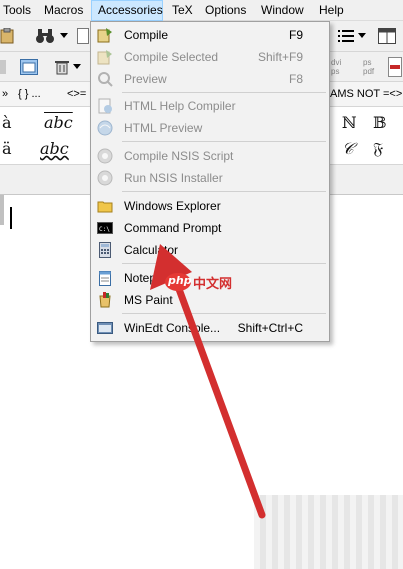  I want to click on trash-dropdown-chevron-icon, so click(77, 67).